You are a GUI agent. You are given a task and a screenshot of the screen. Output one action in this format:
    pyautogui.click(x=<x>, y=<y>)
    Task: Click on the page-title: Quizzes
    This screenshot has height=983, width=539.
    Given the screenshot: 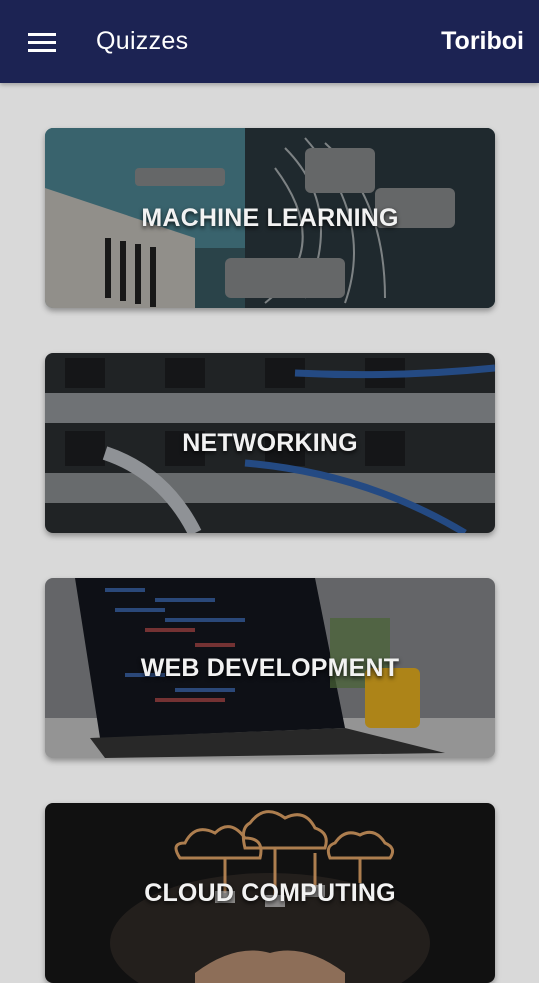 What is the action you would take?
    pyautogui.click(x=142, y=41)
    